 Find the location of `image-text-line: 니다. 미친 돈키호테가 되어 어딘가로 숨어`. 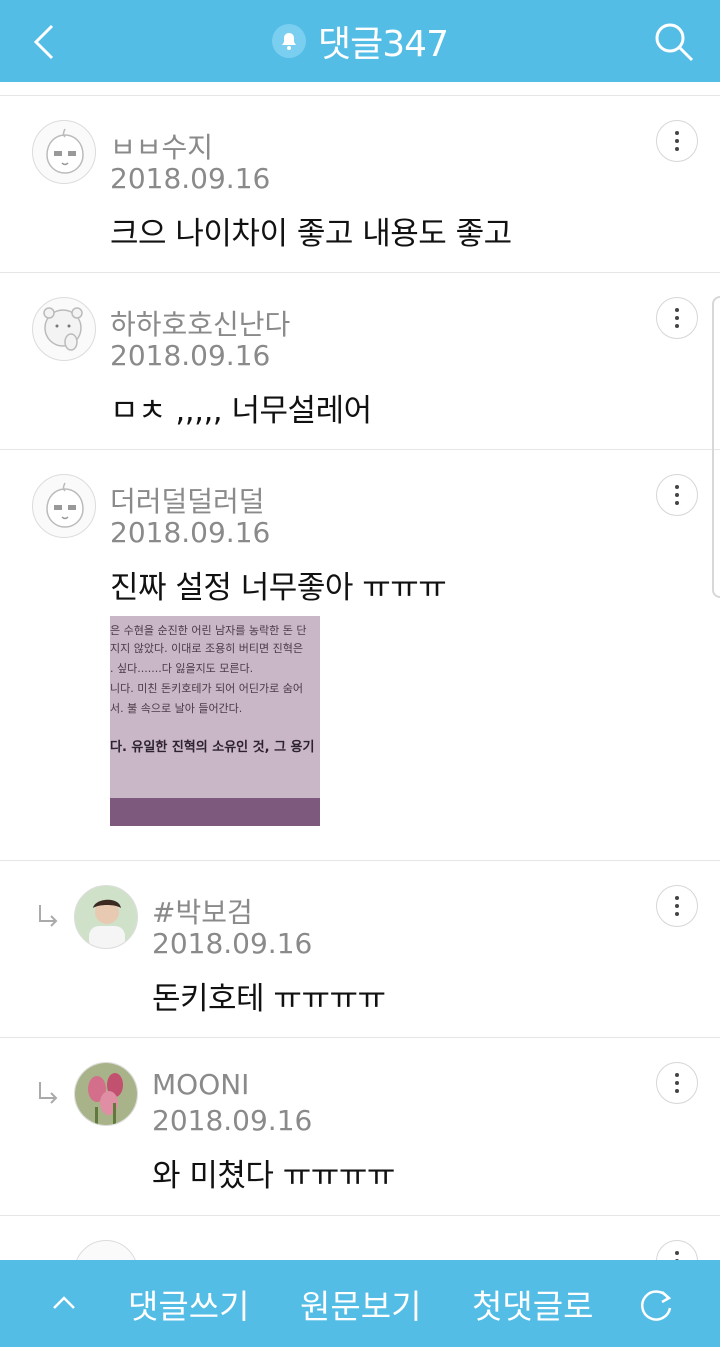

image-text-line: 니다. 미친 돈키호테가 되어 어딘가로 숨어 is located at coordinates (207, 688).